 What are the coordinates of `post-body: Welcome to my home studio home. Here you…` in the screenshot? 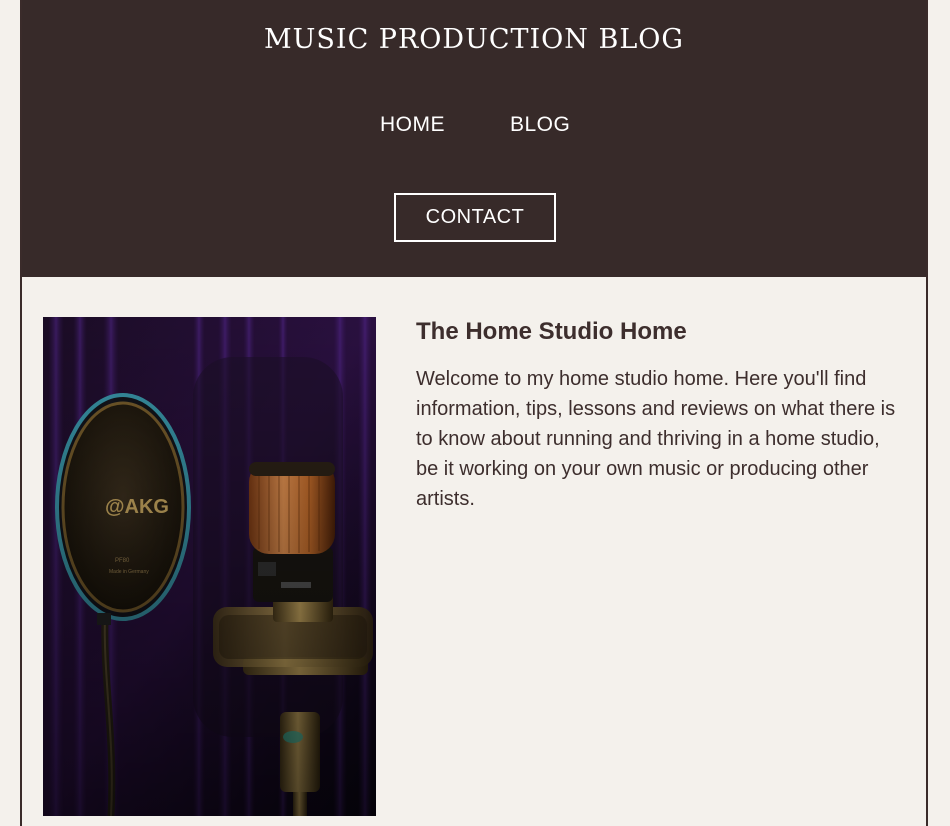 It's located at (656, 439).